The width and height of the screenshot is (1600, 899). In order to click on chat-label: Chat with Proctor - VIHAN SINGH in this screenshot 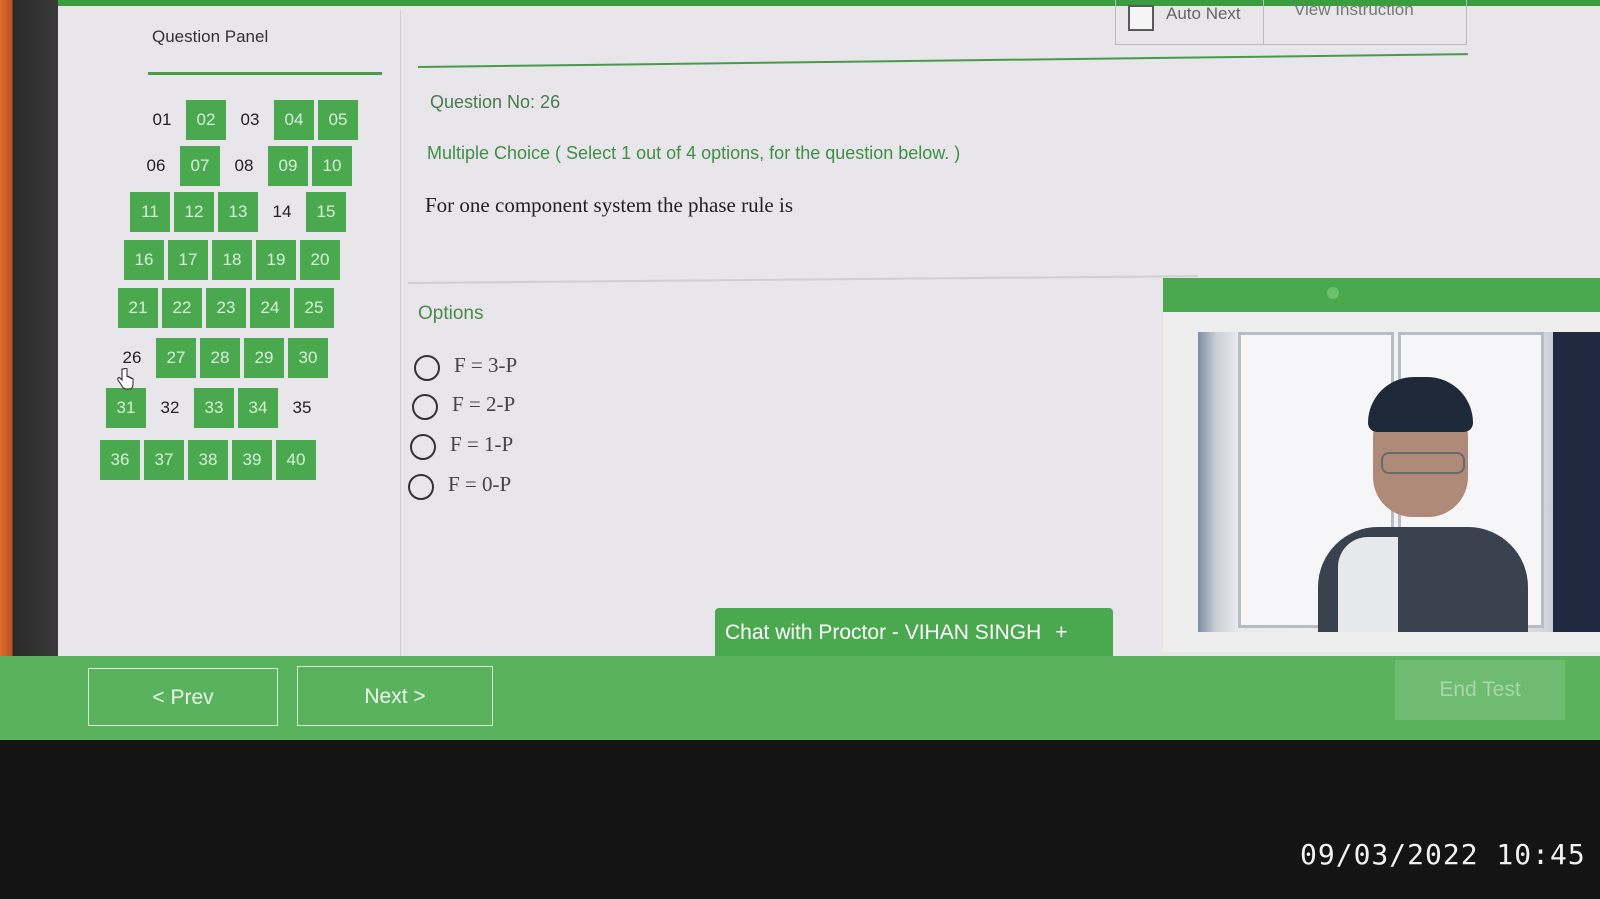, I will do `click(883, 632)`.